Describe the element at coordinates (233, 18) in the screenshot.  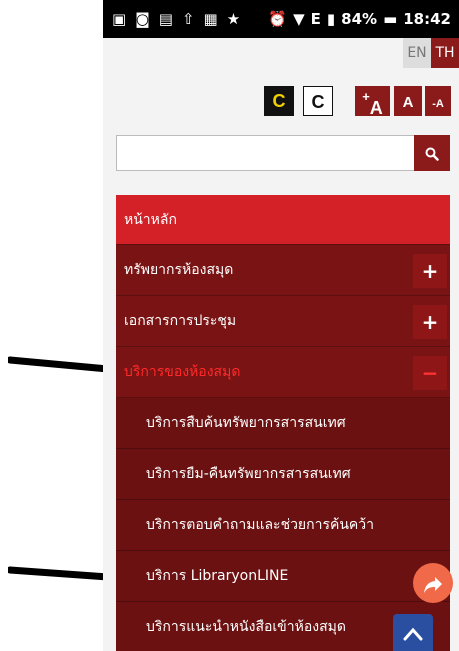
I see `star-icon: ★` at that location.